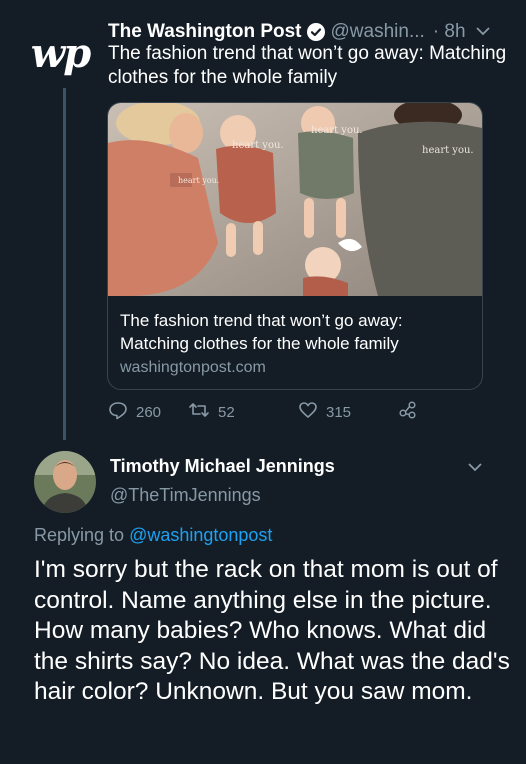  I want to click on reply-author-handle: @TheTimJennings, so click(185, 495).